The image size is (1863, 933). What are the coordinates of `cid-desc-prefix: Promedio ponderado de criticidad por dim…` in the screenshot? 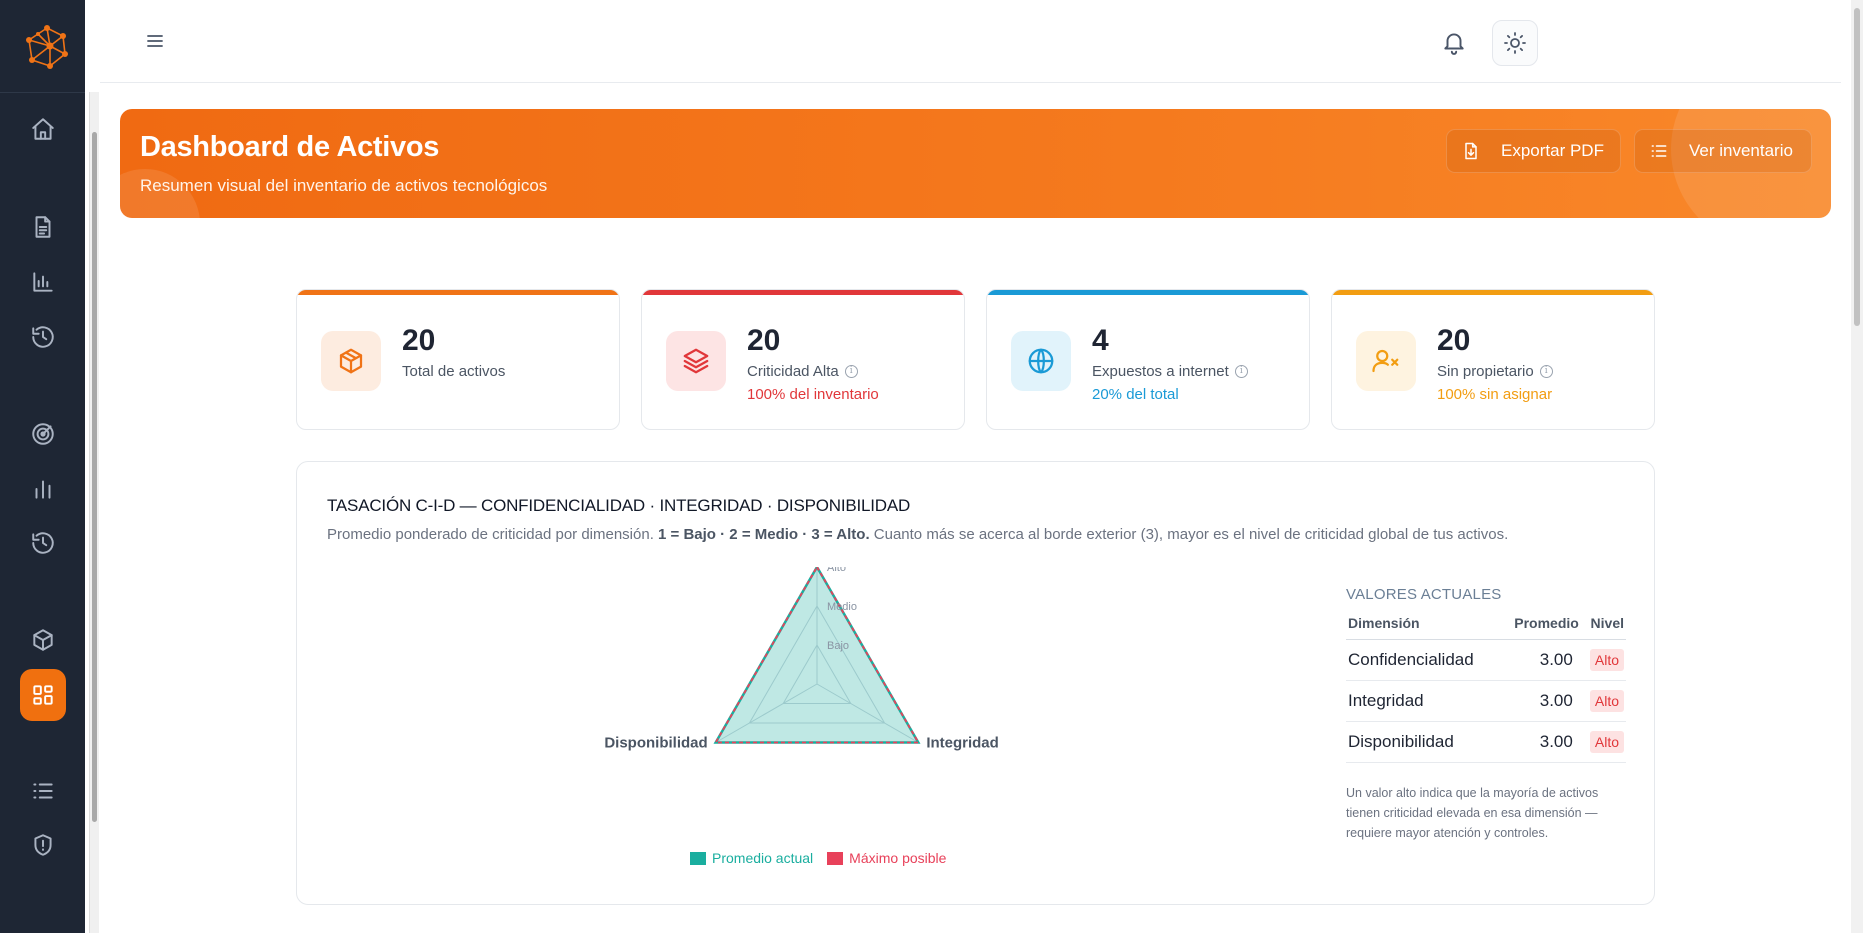 It's located at (490, 534).